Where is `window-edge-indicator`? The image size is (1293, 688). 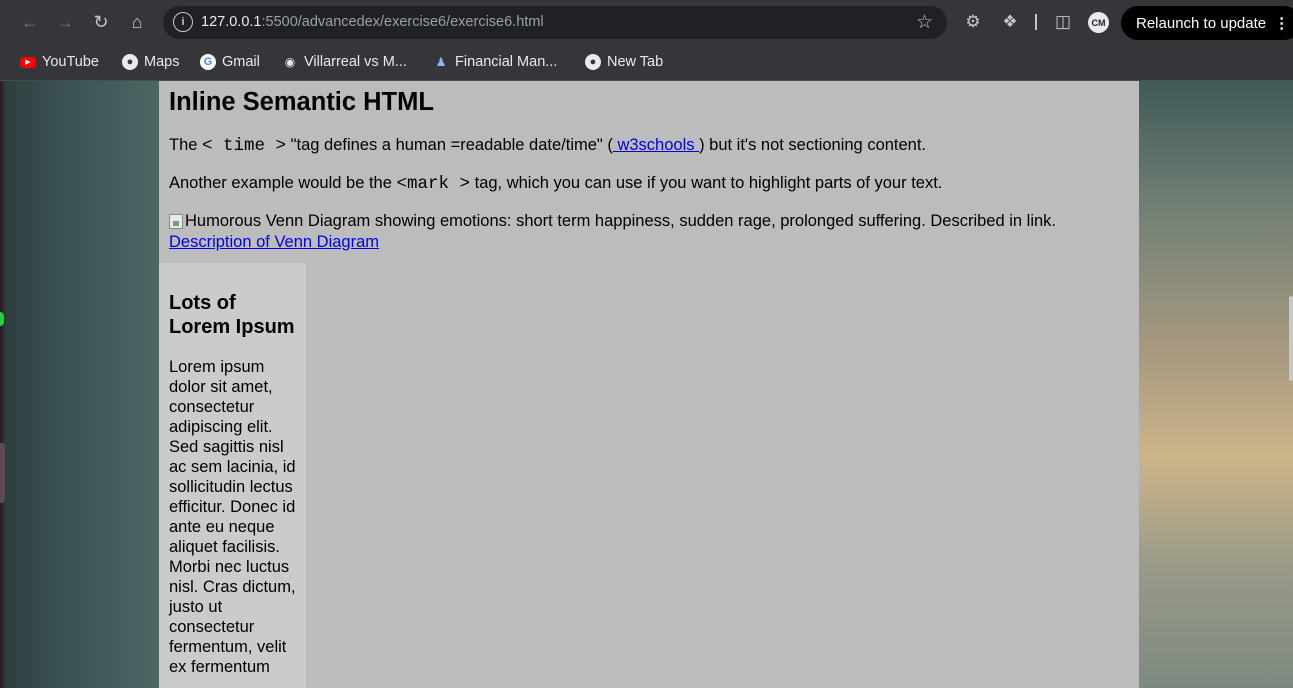 window-edge-indicator is located at coordinates (2, 319).